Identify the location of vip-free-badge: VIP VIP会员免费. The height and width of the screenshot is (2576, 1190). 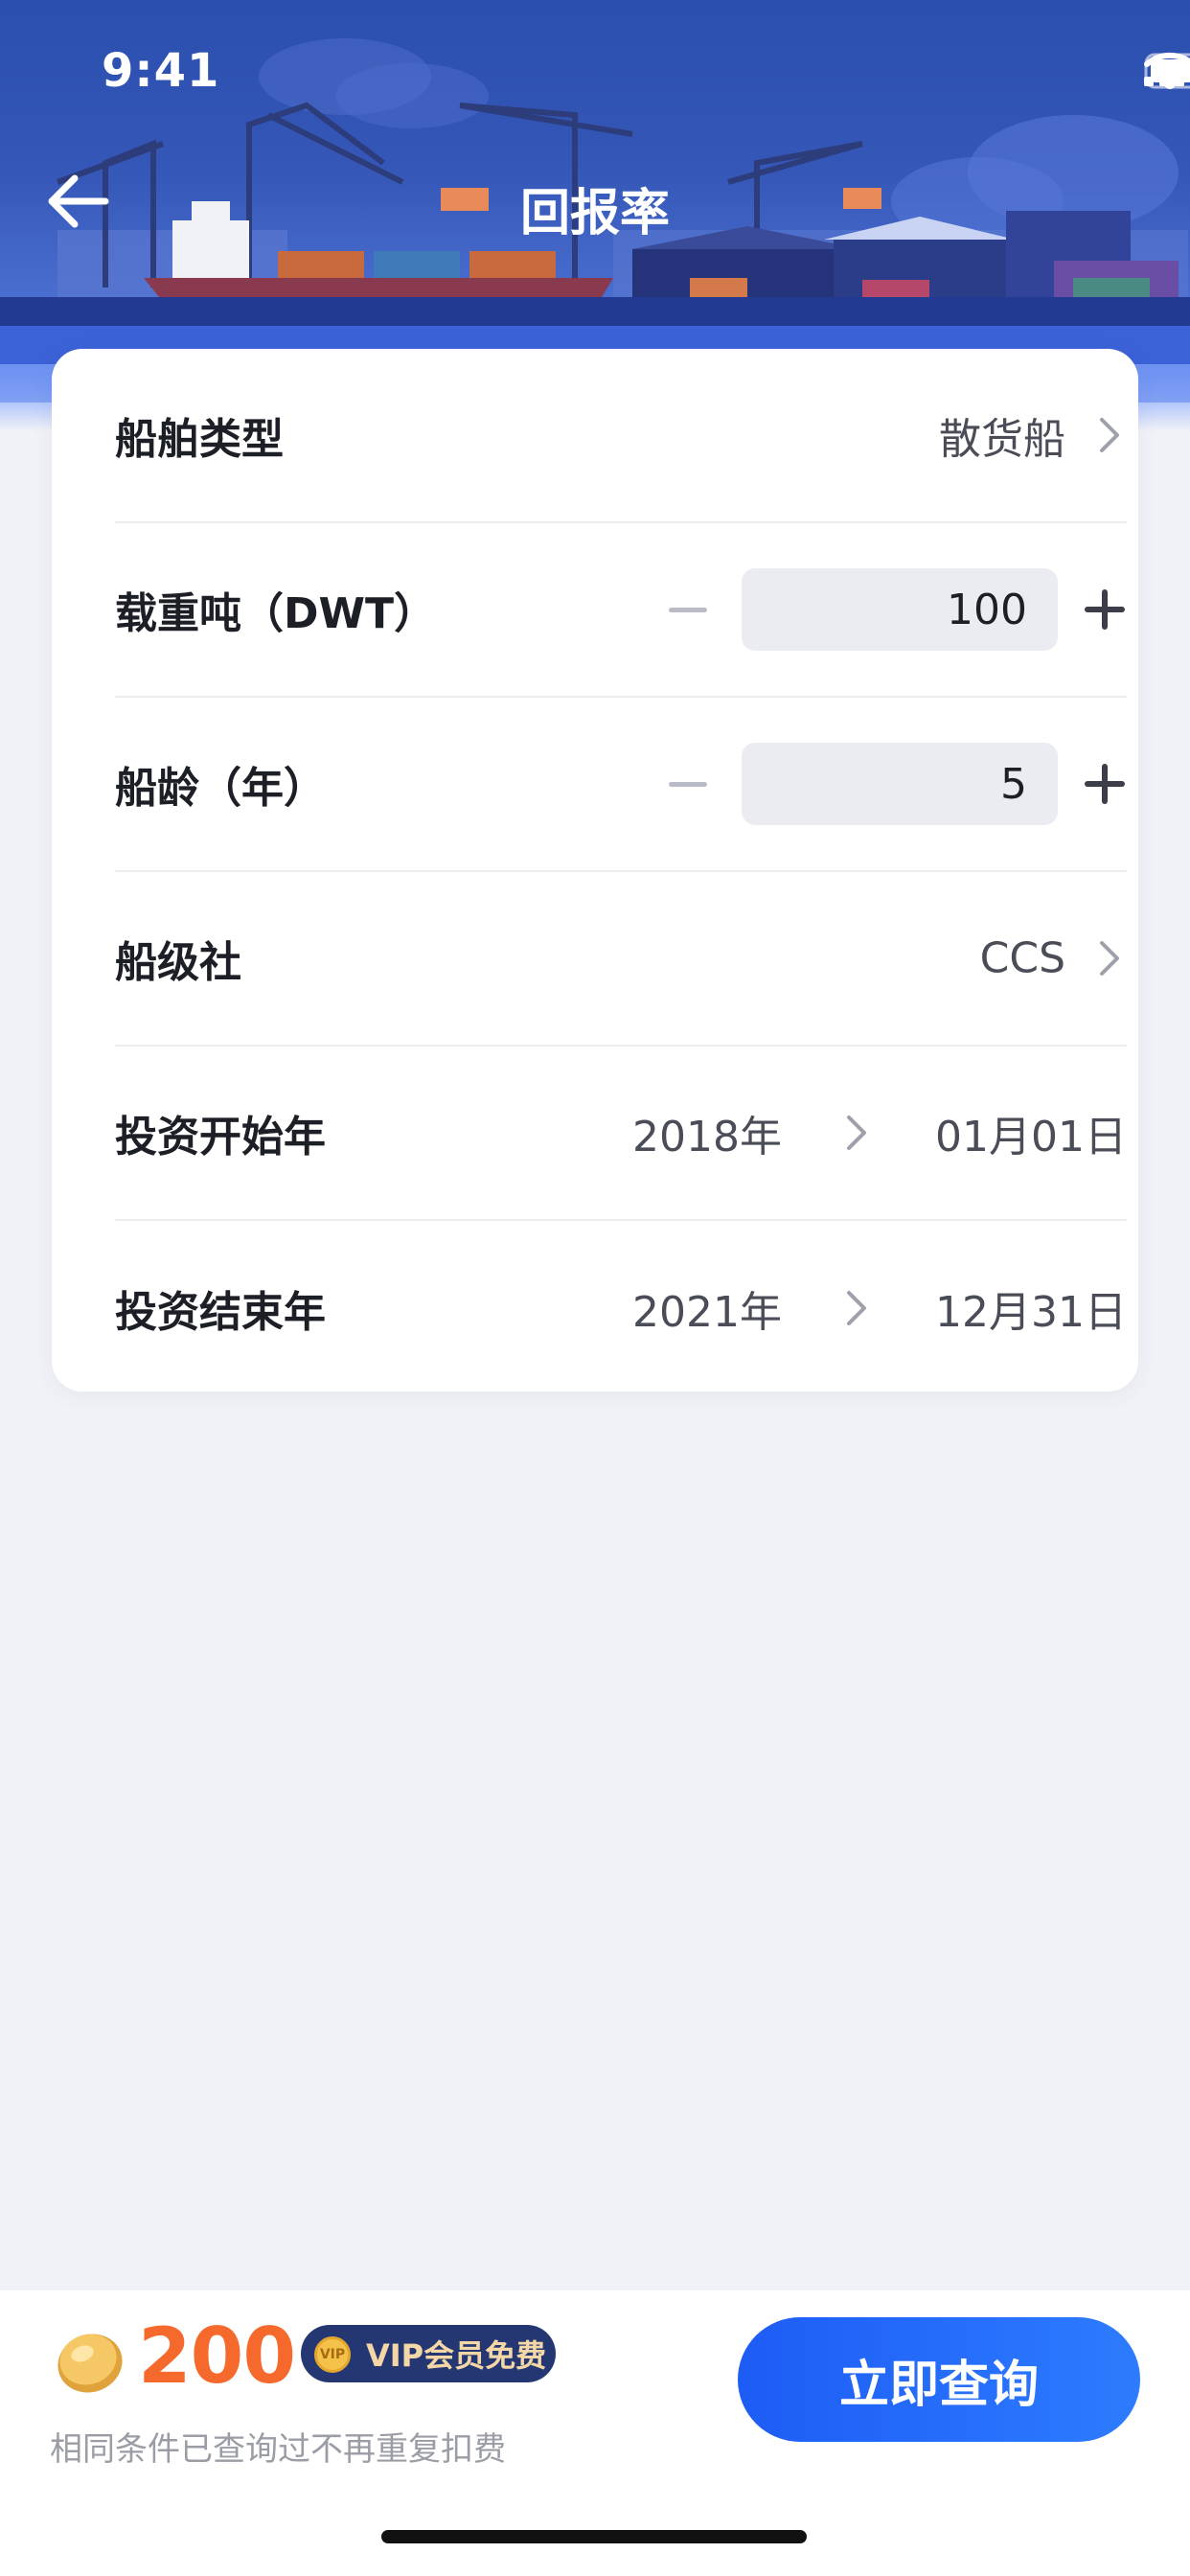
(429, 2353).